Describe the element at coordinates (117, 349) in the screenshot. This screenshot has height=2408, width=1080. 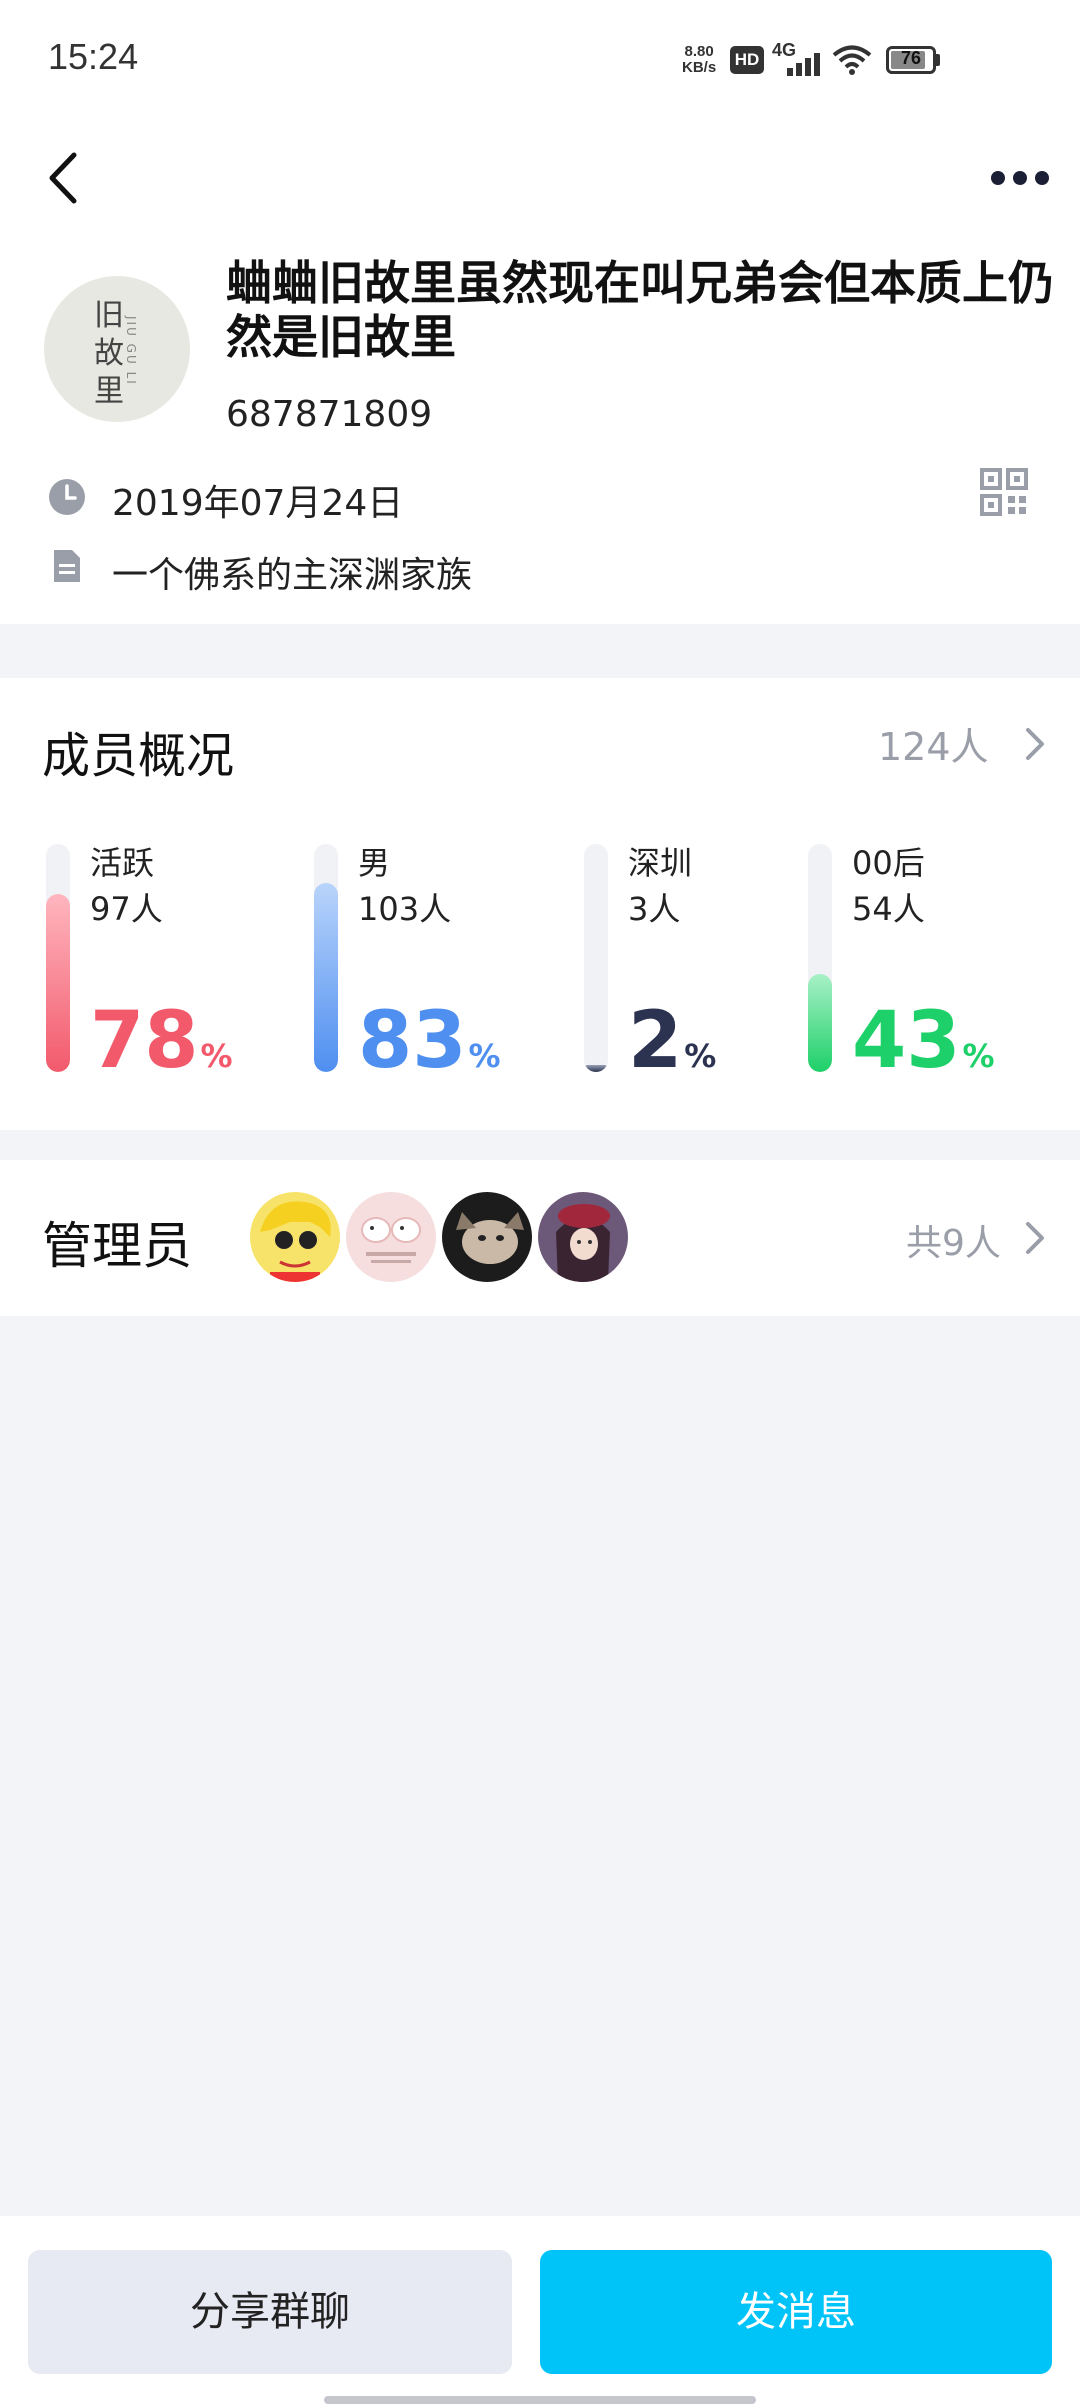
I see `group-avatar: 旧 故 里 JIU GU LI` at that location.